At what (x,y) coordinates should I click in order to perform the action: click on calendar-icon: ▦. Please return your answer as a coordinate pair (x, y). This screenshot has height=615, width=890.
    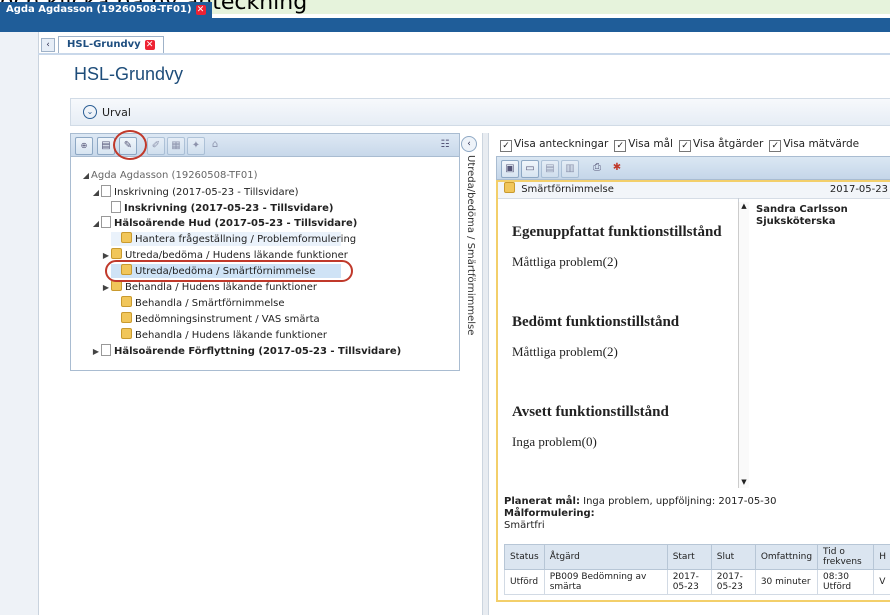
    Looking at the image, I should click on (176, 146).